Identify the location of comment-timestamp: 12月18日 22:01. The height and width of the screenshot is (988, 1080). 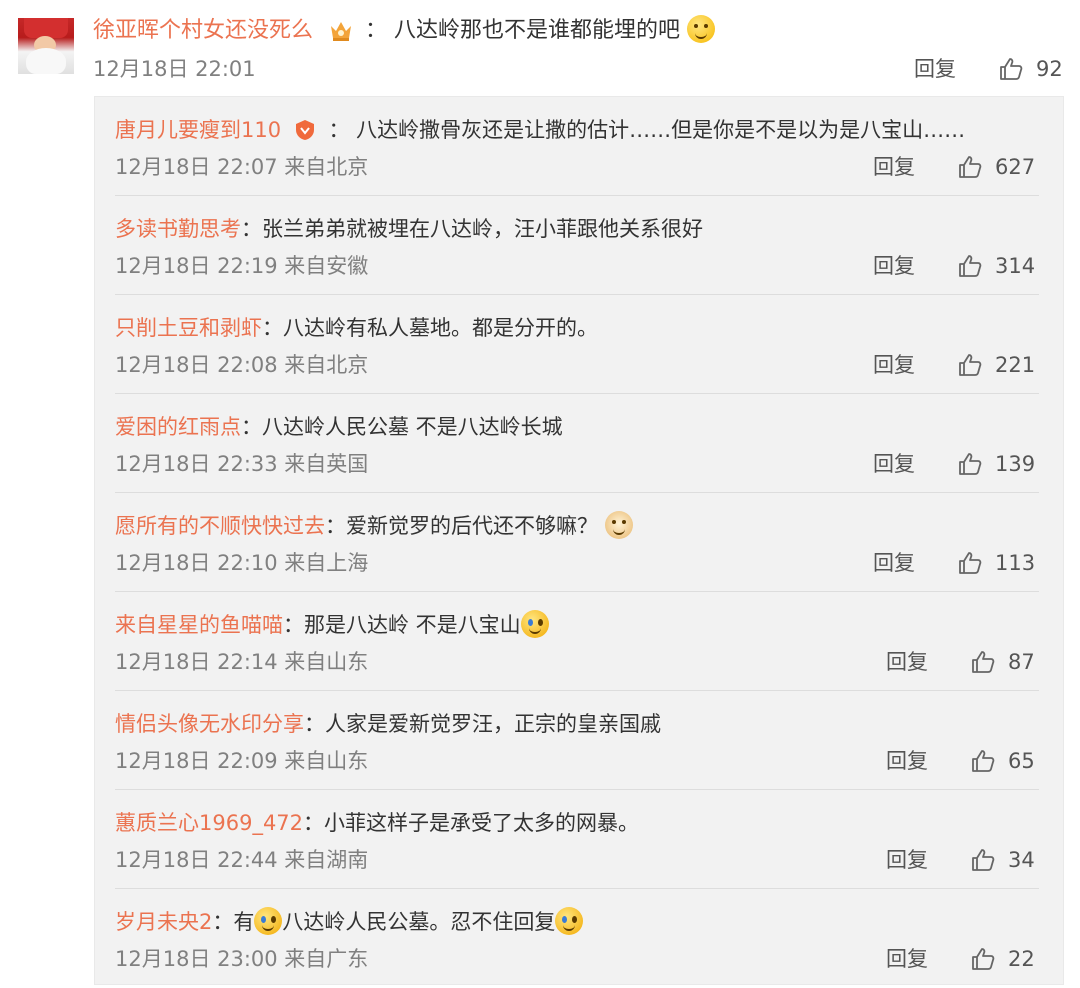
(174, 69).